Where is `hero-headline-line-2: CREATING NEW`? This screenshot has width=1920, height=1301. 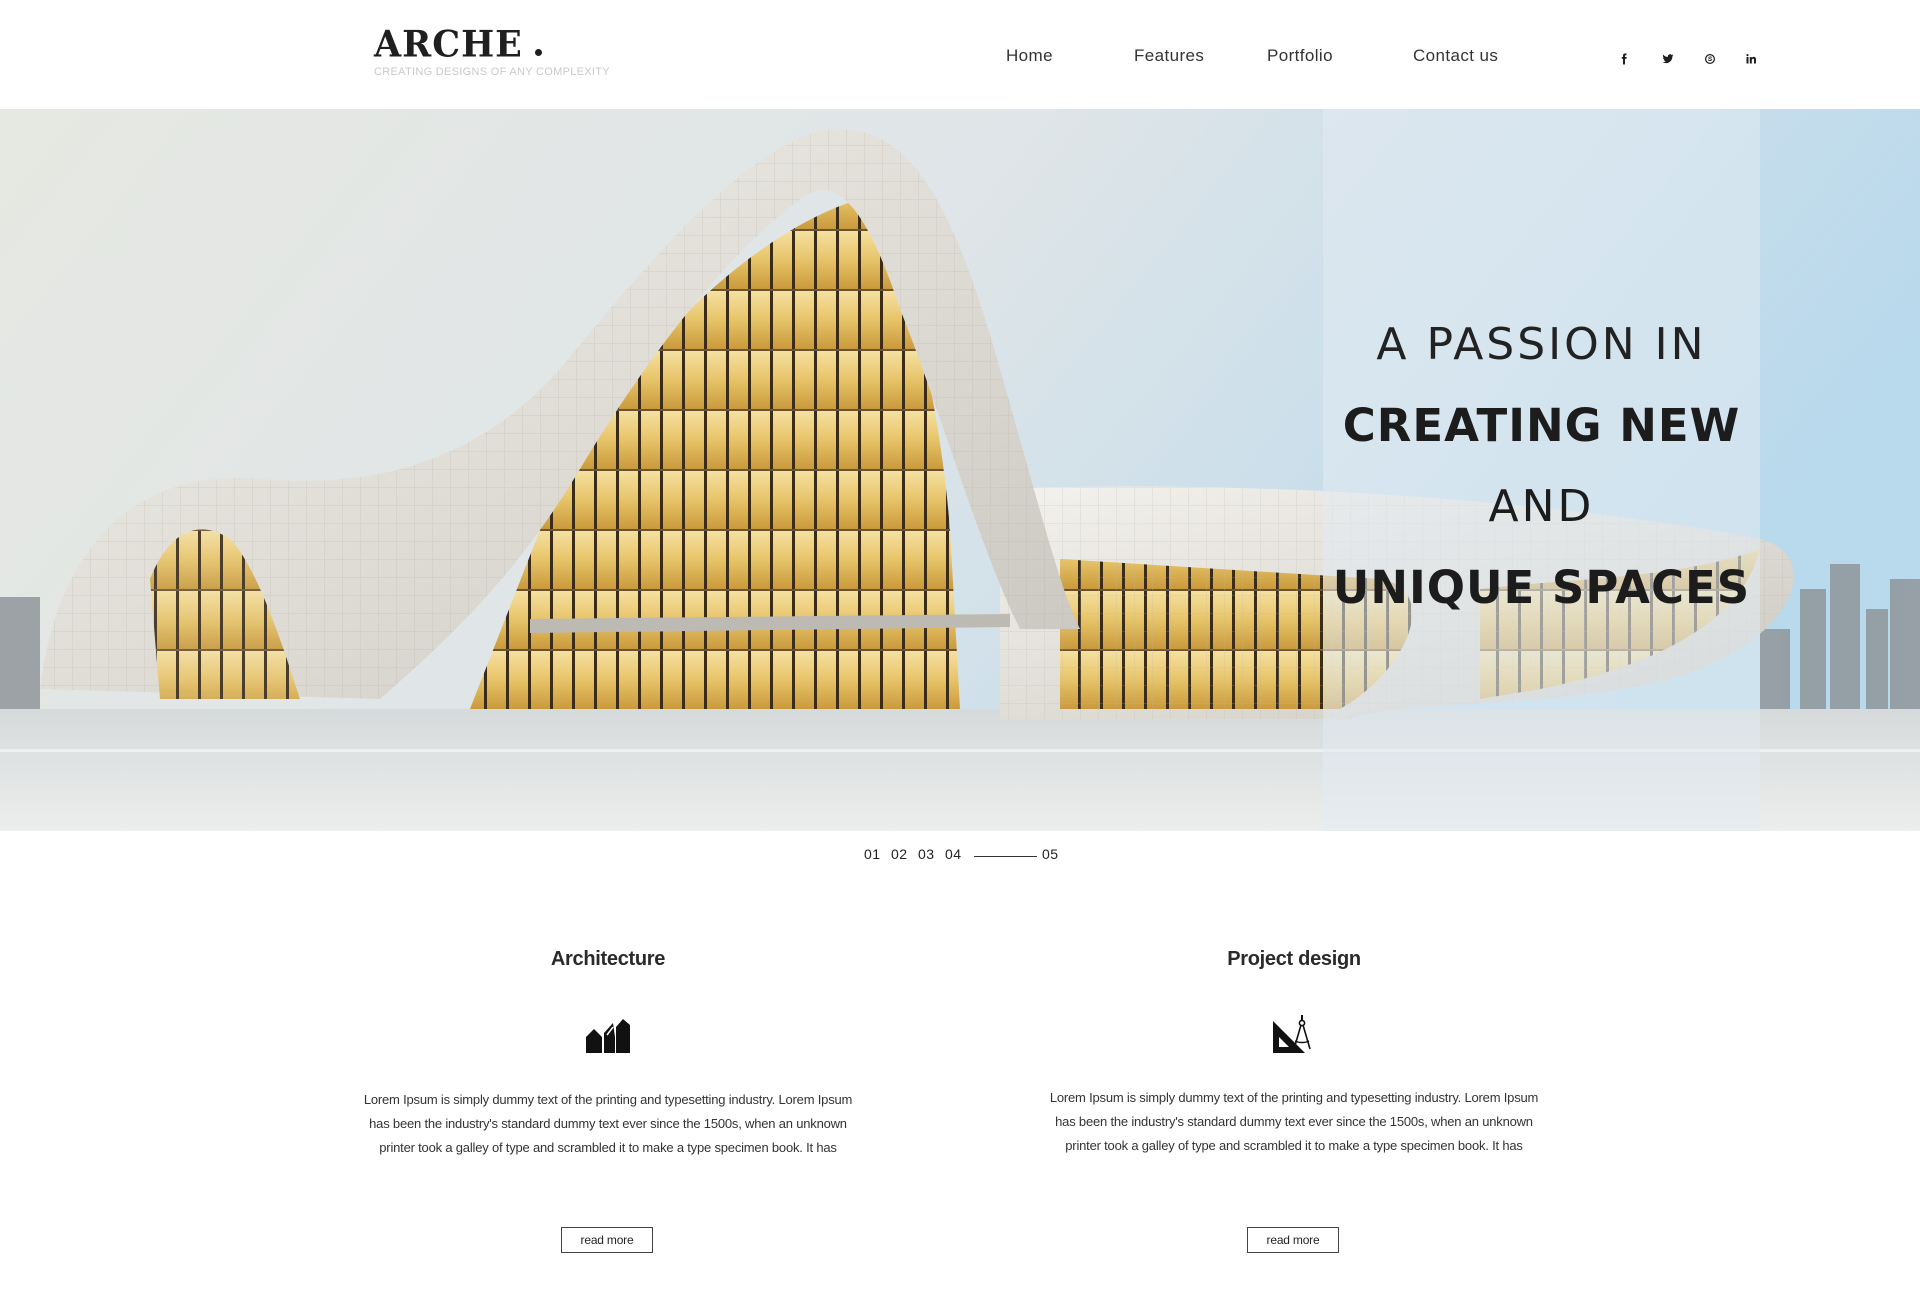 hero-headline-line-2: CREATING NEW is located at coordinates (1541, 425).